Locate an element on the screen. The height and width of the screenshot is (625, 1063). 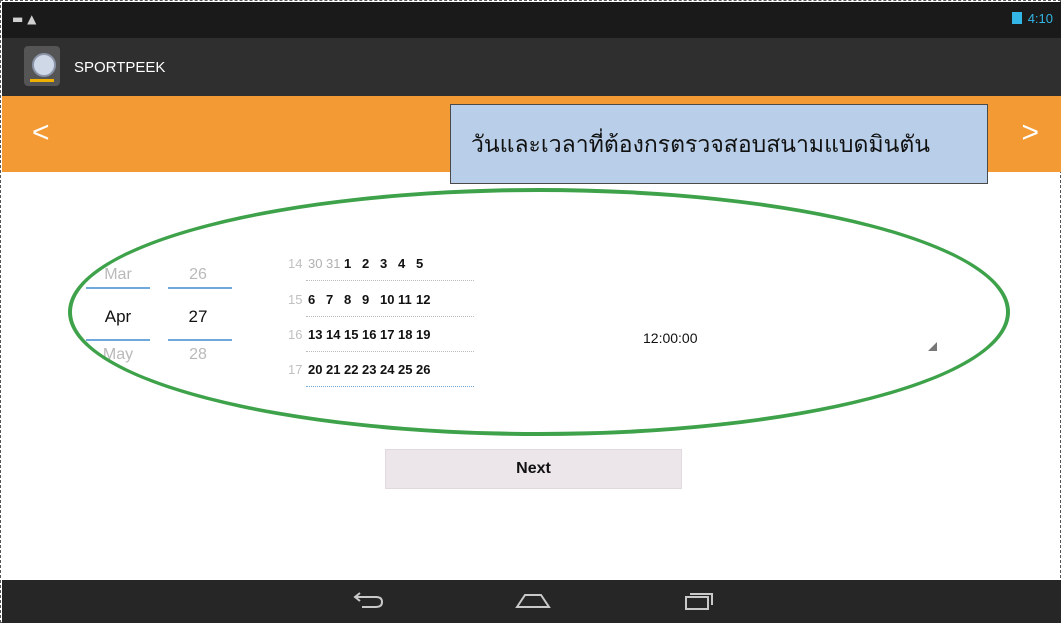
status-right: 4:10 is located at coordinates (1032, 18).